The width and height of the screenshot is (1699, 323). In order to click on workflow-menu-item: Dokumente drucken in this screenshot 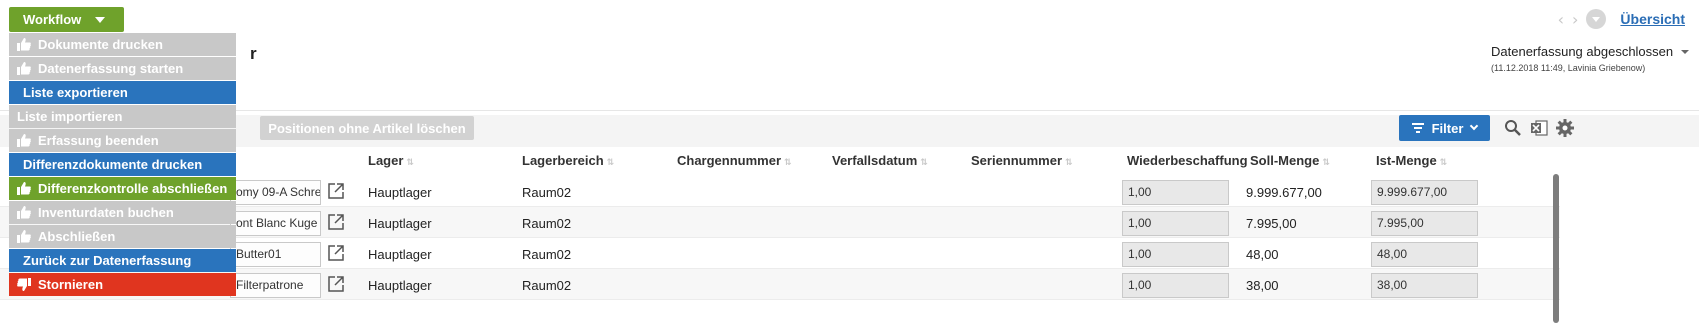, I will do `click(122, 44)`.